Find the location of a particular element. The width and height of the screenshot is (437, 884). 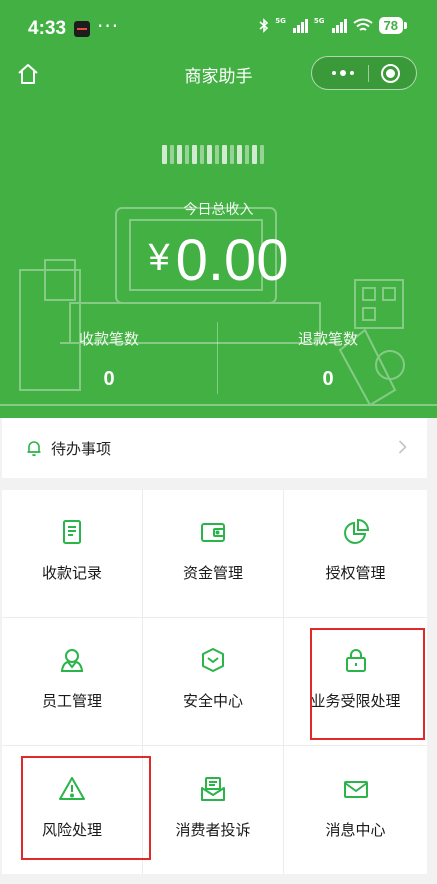

lock-icon is located at coordinates (355, 660).